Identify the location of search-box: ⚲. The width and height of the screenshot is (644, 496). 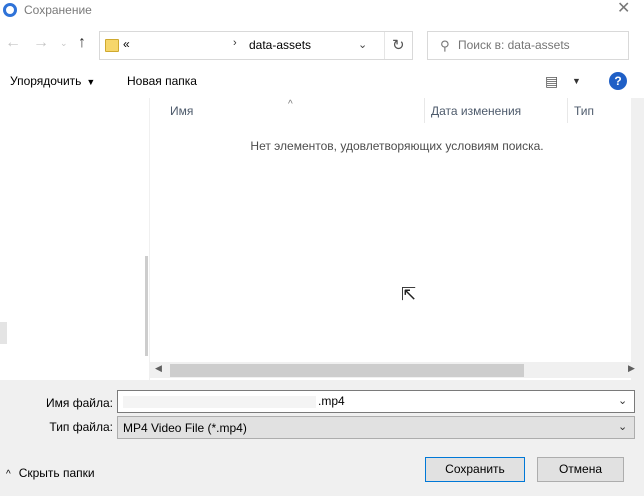
(528, 45).